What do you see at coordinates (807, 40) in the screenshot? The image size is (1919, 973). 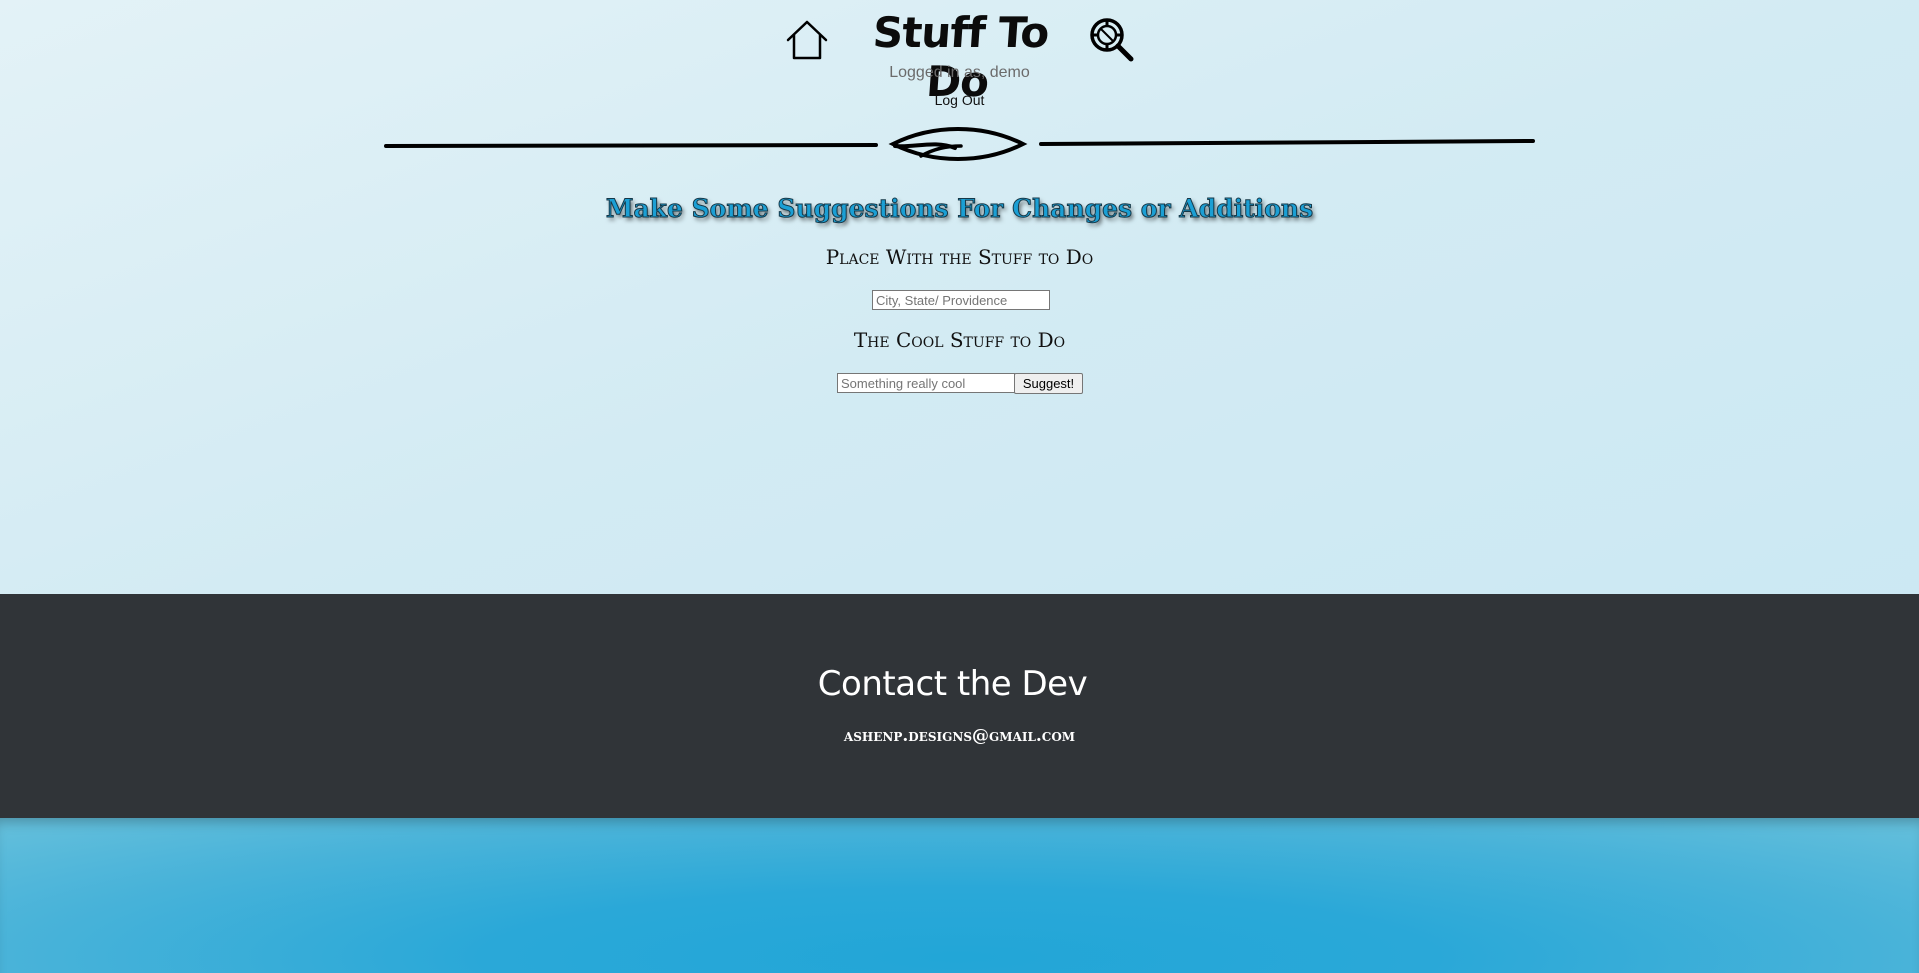 I see `home-icon` at bounding box center [807, 40].